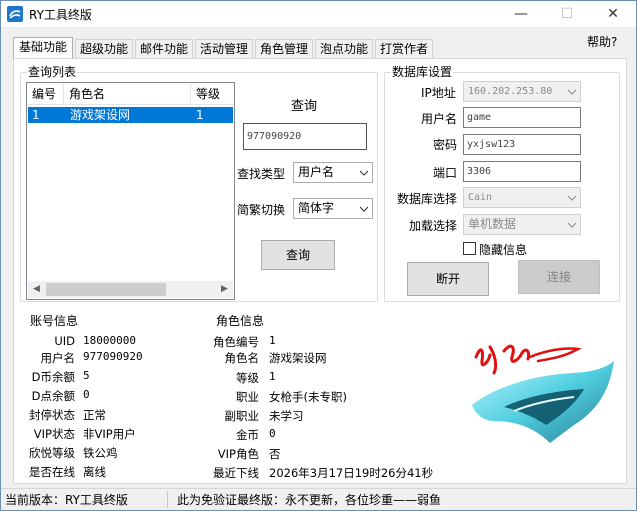  What do you see at coordinates (445, 145) in the screenshot?
I see `db-password-label: 密码` at bounding box center [445, 145].